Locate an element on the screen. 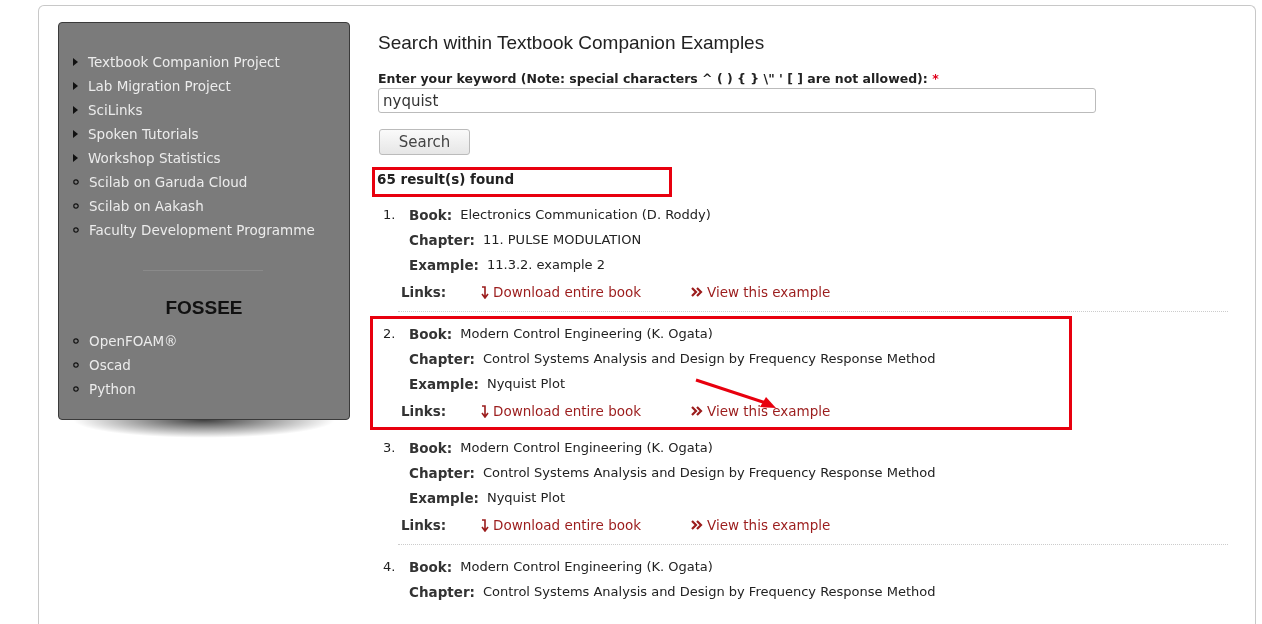  keyword-input-field: nyquist is located at coordinates (737, 100).